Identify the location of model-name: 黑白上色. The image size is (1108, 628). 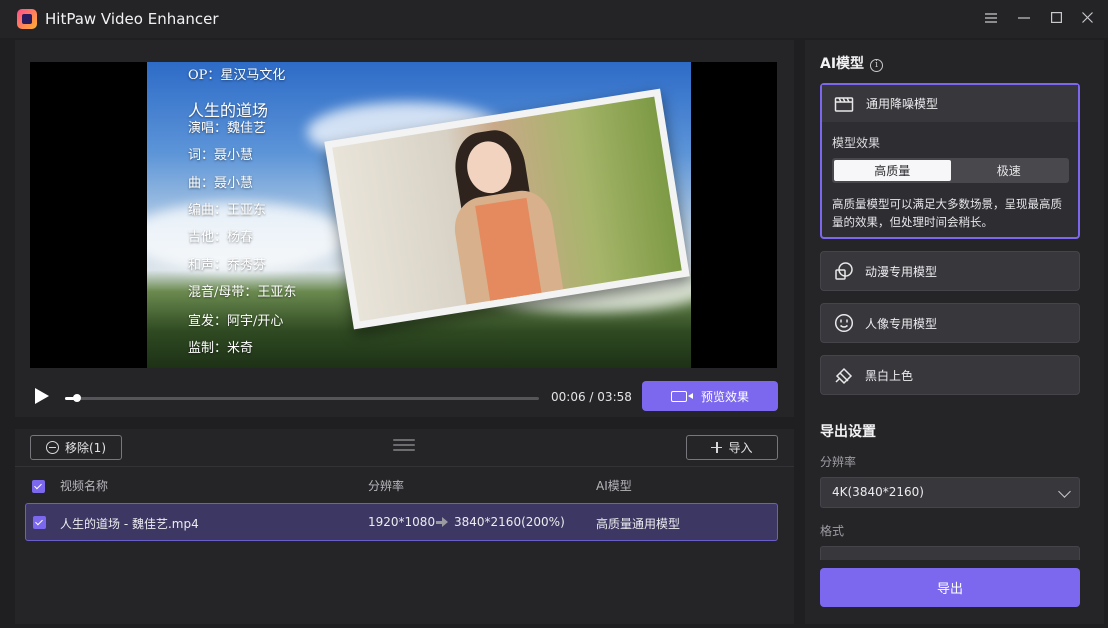
(889, 375).